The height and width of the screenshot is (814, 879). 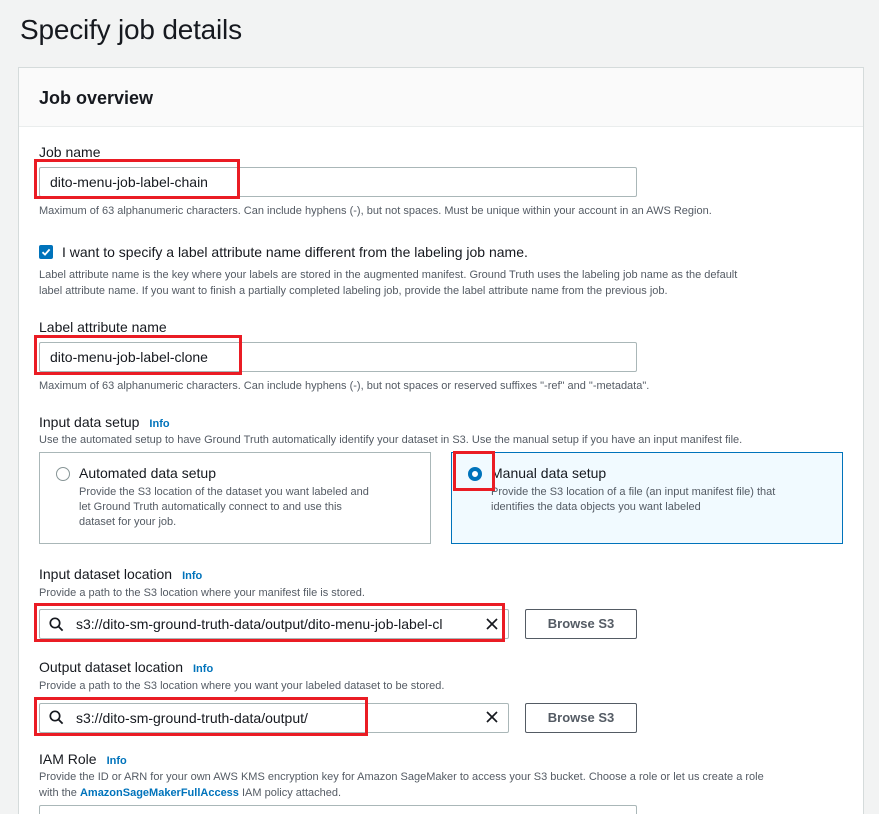 I want to click on automated-data-setup-title: Automated data setup, so click(x=147, y=473).